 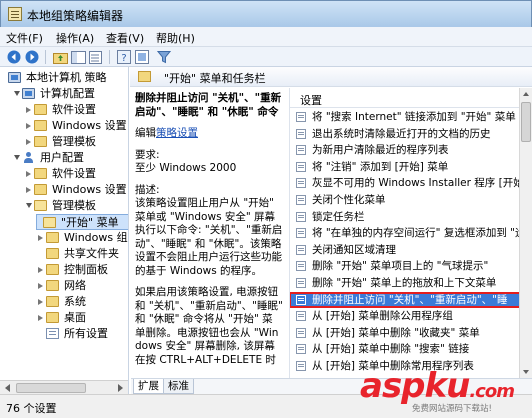 I want to click on forward-icon, so click(x=32, y=57).